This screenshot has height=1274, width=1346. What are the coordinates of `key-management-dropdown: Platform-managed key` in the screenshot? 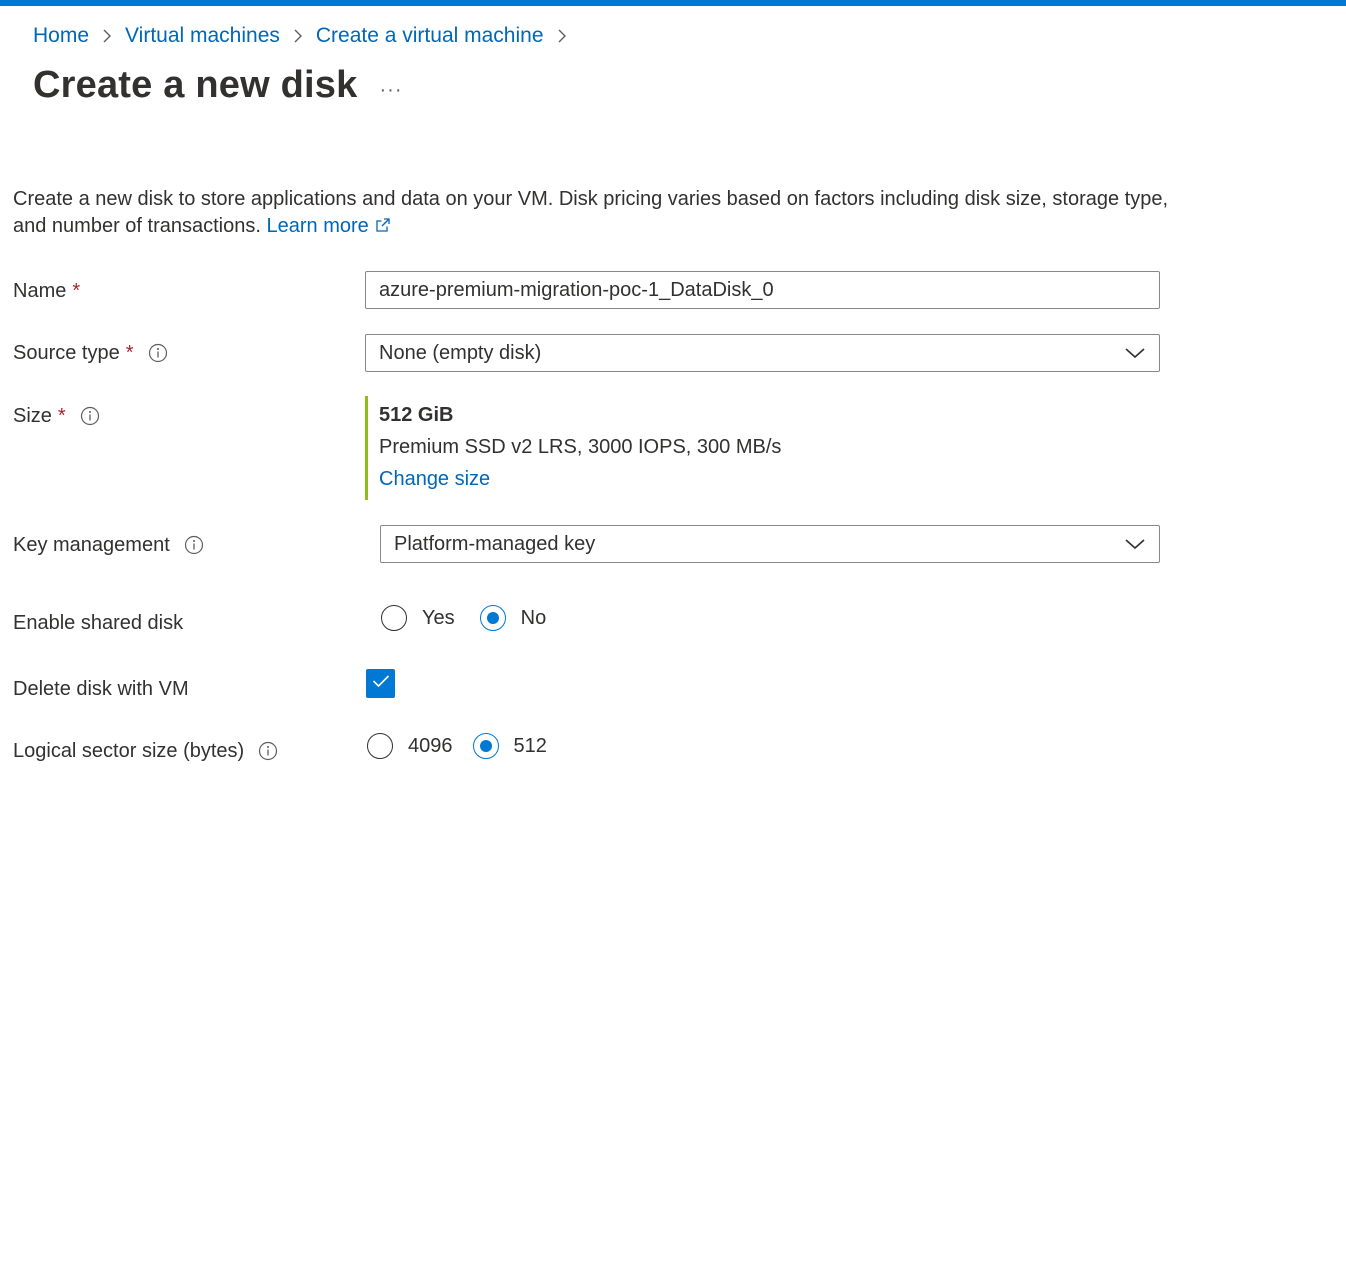 It's located at (770, 544).